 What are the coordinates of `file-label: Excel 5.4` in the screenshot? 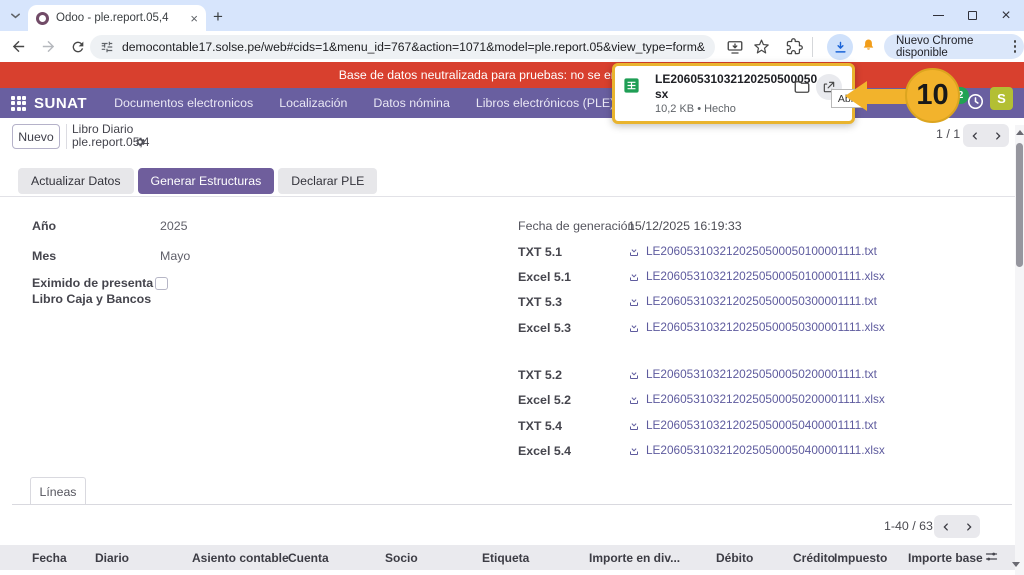 It's located at (545, 451).